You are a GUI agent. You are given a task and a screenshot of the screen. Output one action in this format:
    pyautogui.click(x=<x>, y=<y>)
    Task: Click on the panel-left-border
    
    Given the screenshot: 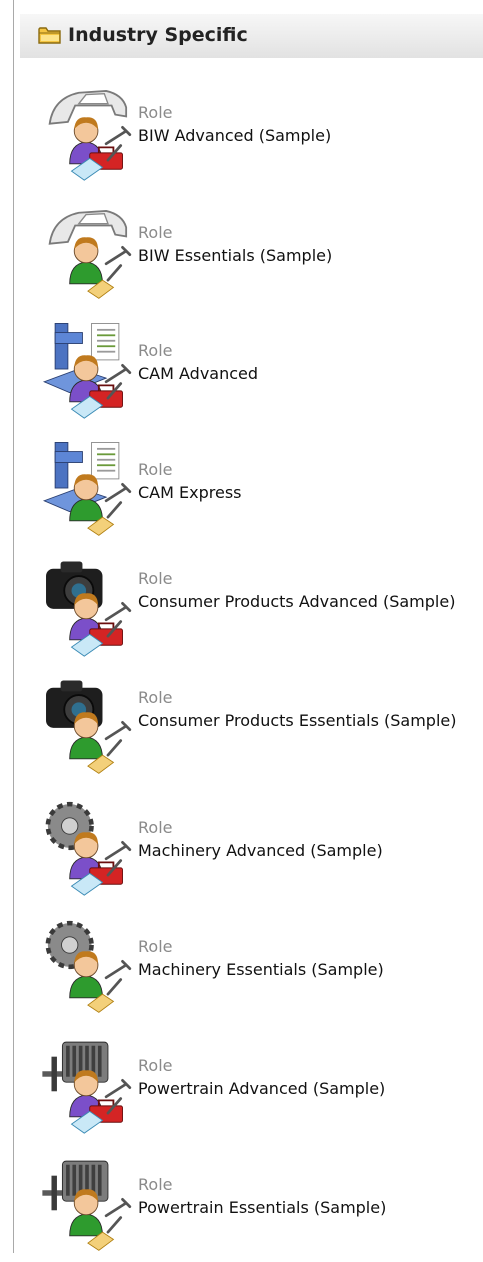 What is the action you would take?
    pyautogui.click(x=13, y=626)
    